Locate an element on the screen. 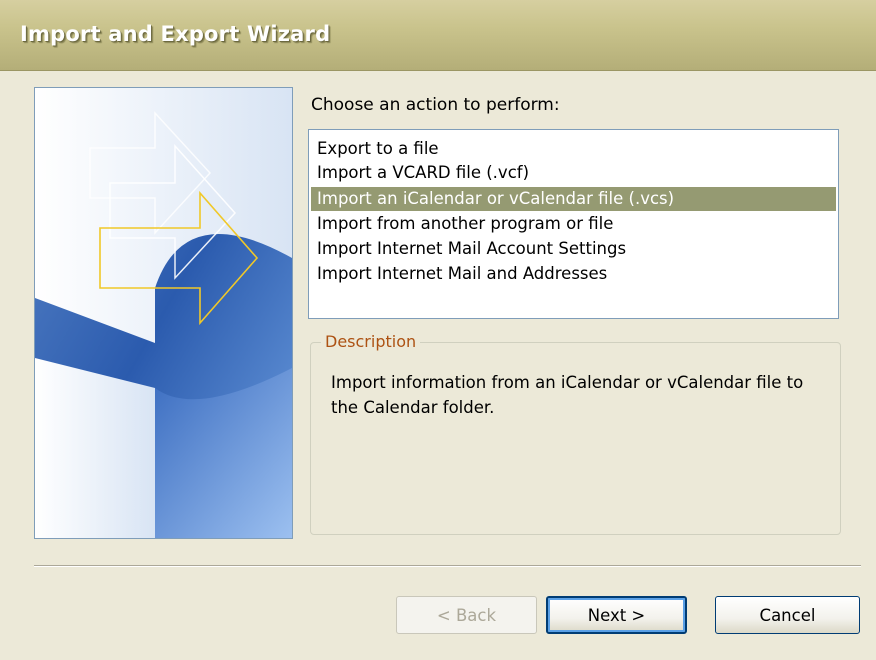 Image resolution: width=876 pixels, height=660 pixels. list-item-import-mail-settings: Import Internet Mail Account Settings is located at coordinates (468, 249).